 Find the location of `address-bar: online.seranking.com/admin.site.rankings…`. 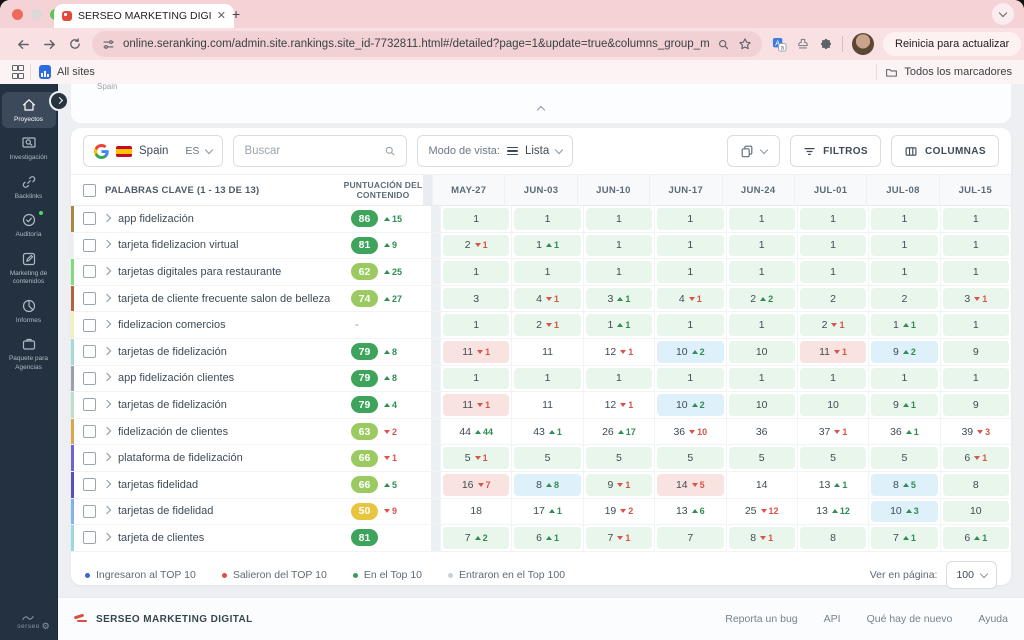

address-bar: online.seranking.com/admin.site.rankings… is located at coordinates (427, 44).